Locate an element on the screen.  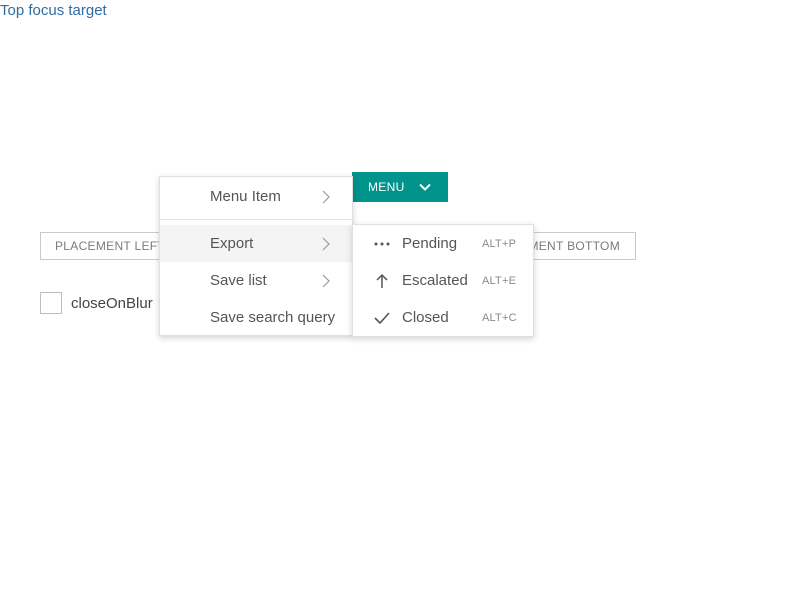
menu-item-label: Menu Item is located at coordinates (245, 196).